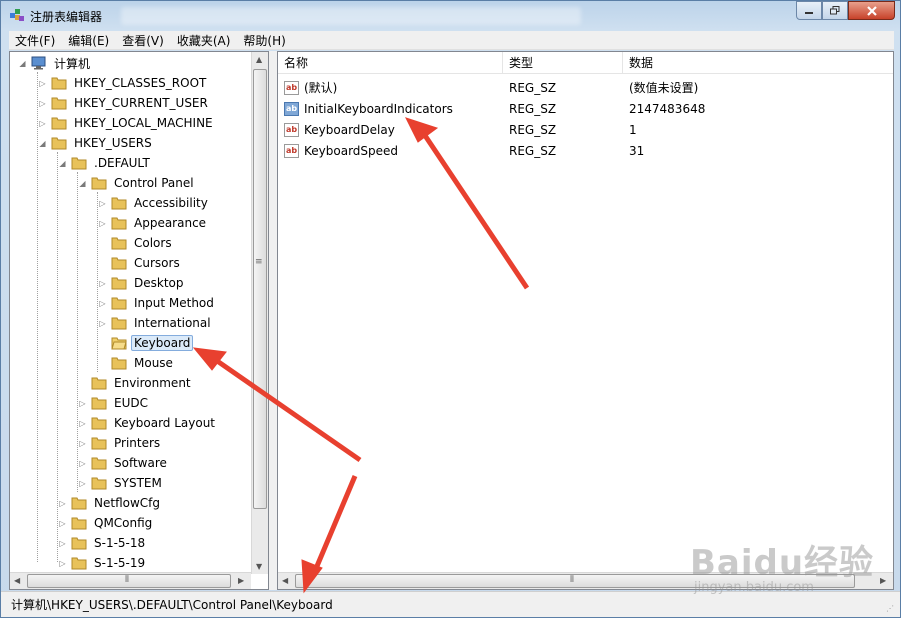  What do you see at coordinates (131, 403) in the screenshot?
I see `tree-label: EUDC` at bounding box center [131, 403].